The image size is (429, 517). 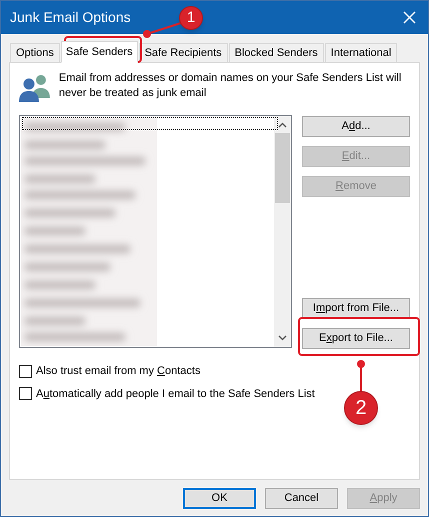 I want to click on tab: Options, so click(x=35, y=52).